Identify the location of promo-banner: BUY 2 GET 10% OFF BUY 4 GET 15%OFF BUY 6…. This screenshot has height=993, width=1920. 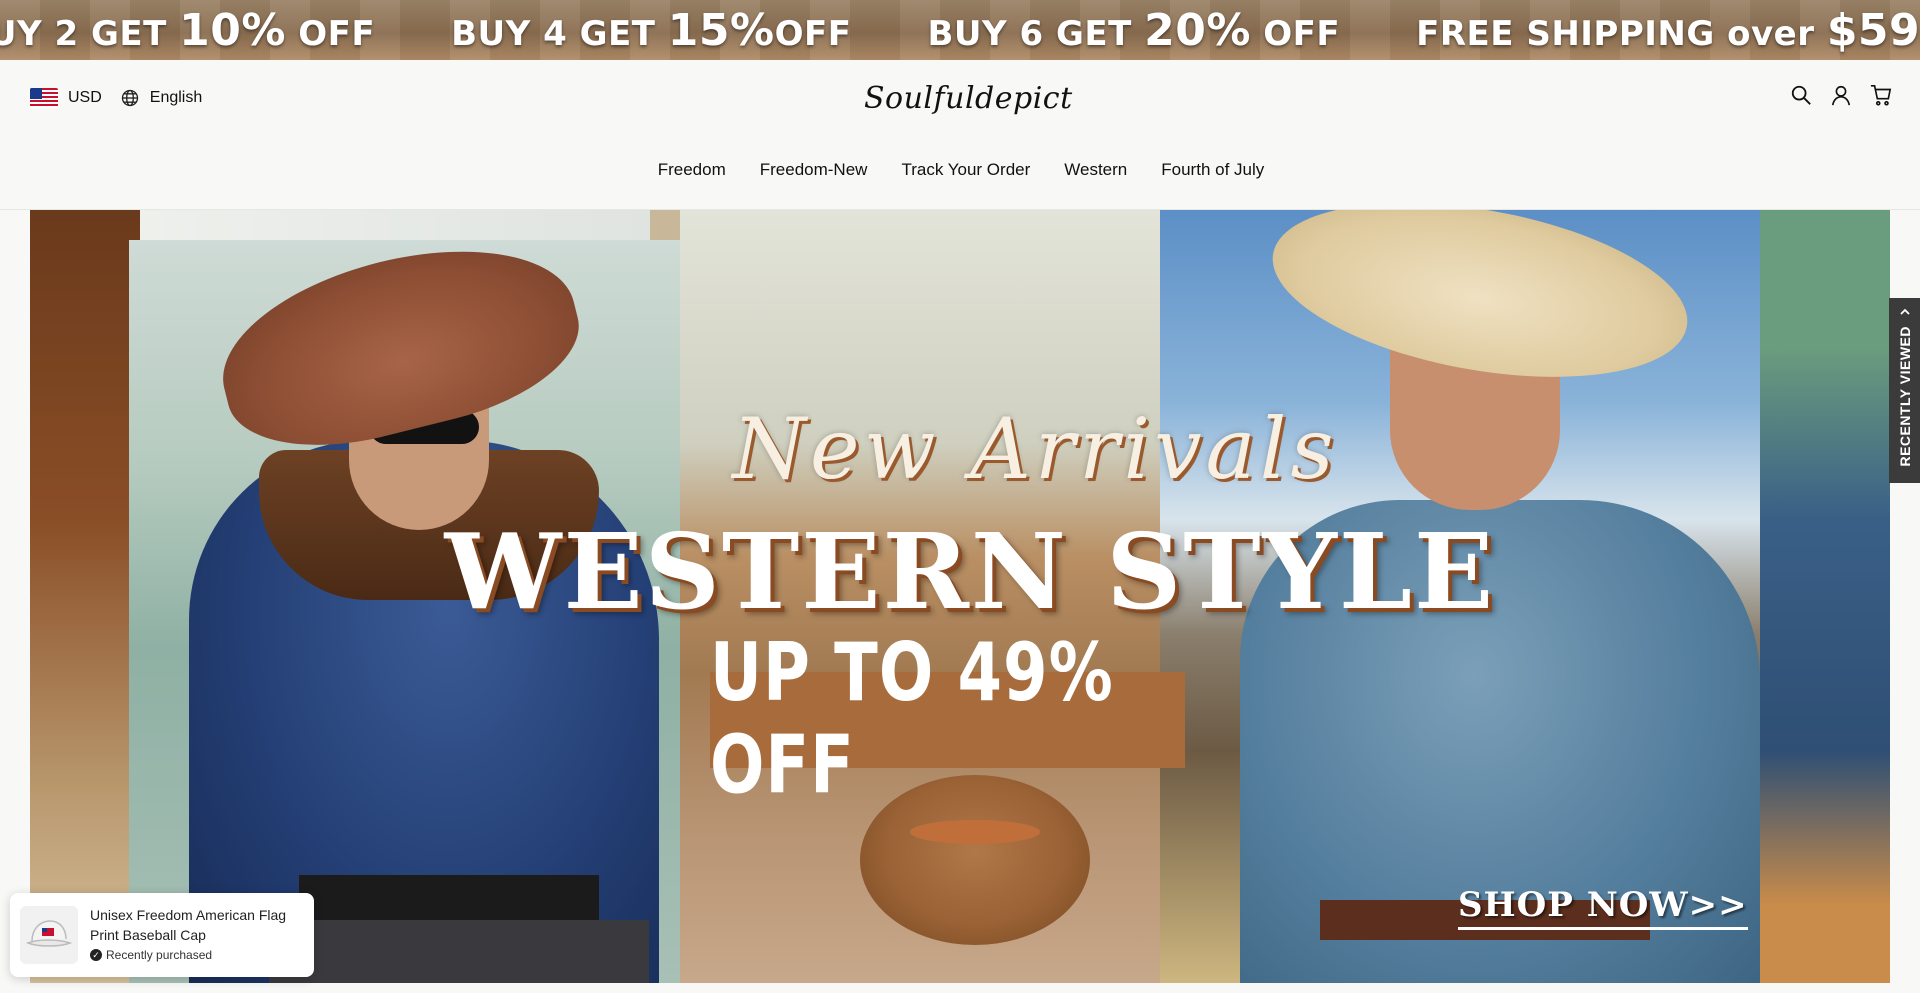
(960, 30).